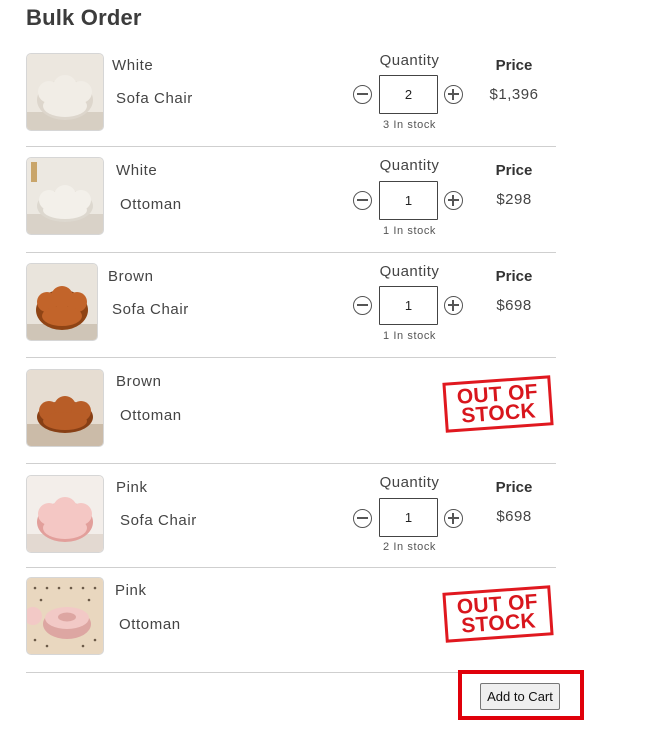 Image resolution: width=672 pixels, height=729 pixels. I want to click on product-row: Brown Ottoman OUT OF STOCK, so click(291, 414).